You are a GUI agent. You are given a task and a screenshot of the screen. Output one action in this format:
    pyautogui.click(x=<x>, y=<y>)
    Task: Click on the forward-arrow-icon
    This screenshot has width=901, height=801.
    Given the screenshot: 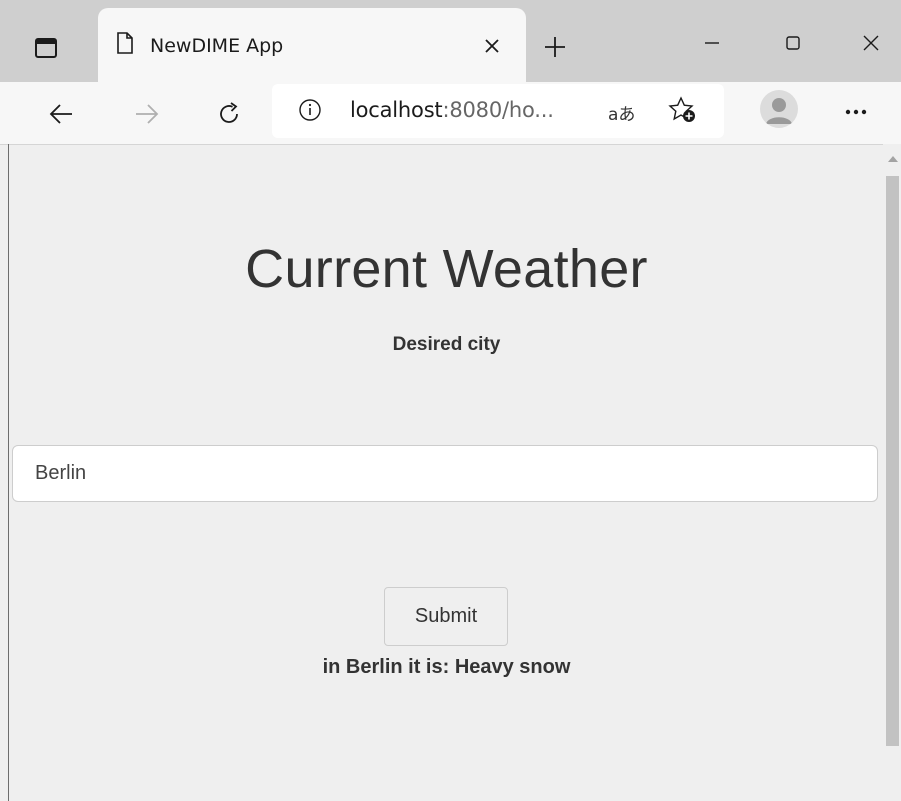 What is the action you would take?
    pyautogui.click(x=147, y=114)
    